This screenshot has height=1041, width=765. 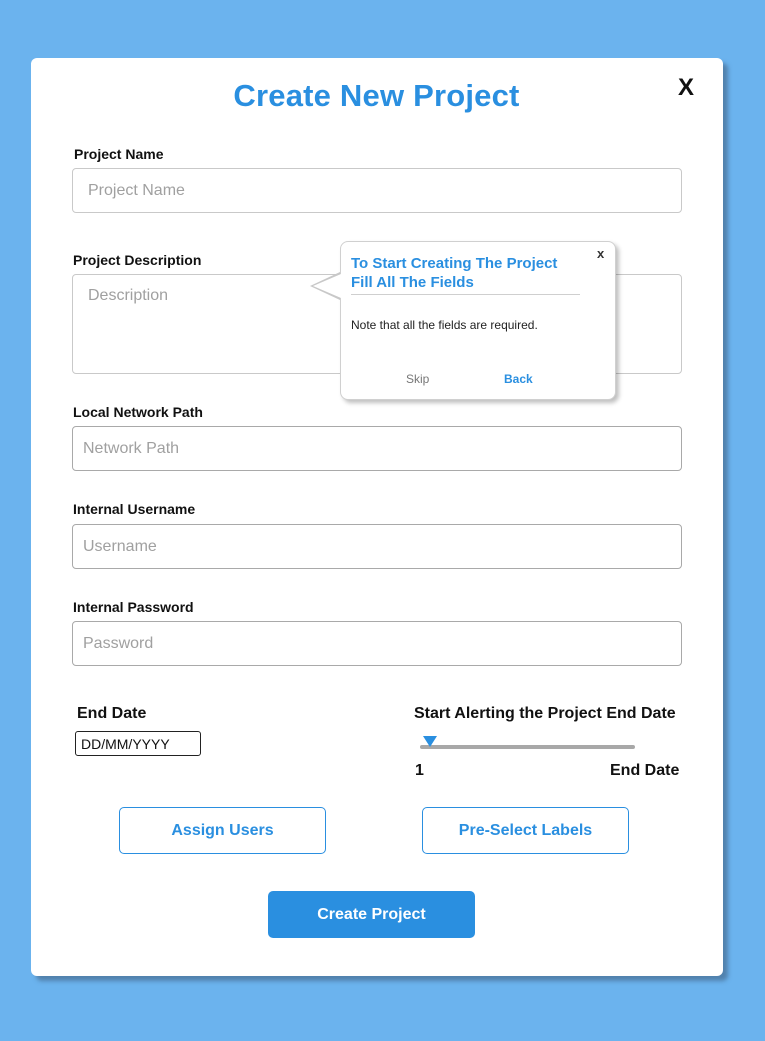 What do you see at coordinates (527, 747) in the screenshot?
I see `alert-slider-track` at bounding box center [527, 747].